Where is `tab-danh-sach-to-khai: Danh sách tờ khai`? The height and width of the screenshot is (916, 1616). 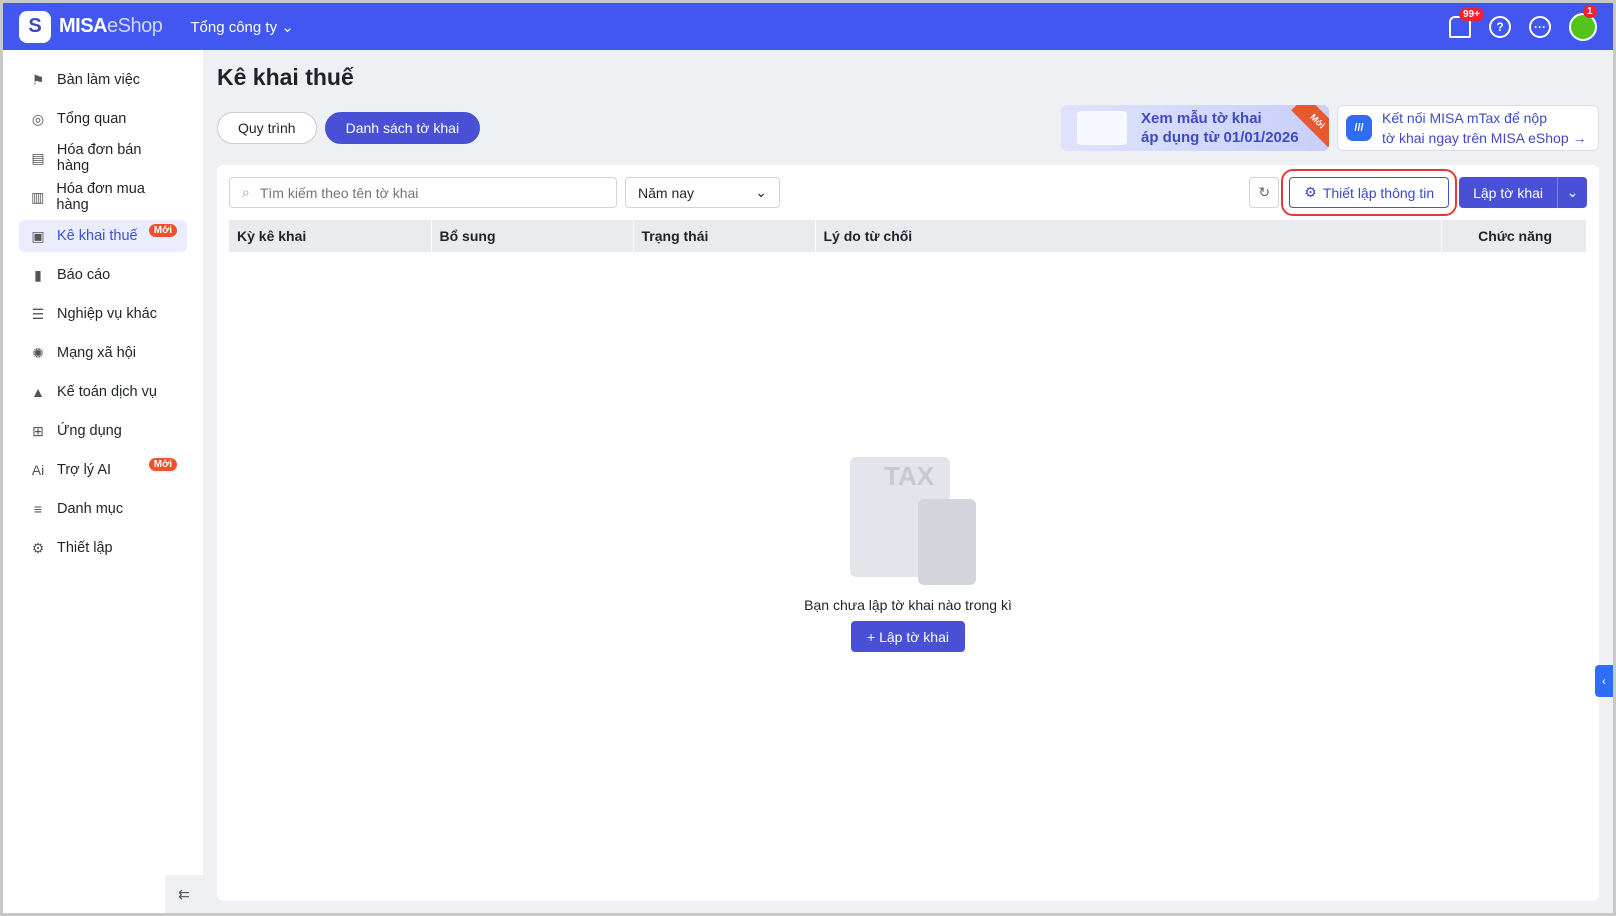
tab-danh-sach-to-khai: Danh sách tờ khai is located at coordinates (402, 128).